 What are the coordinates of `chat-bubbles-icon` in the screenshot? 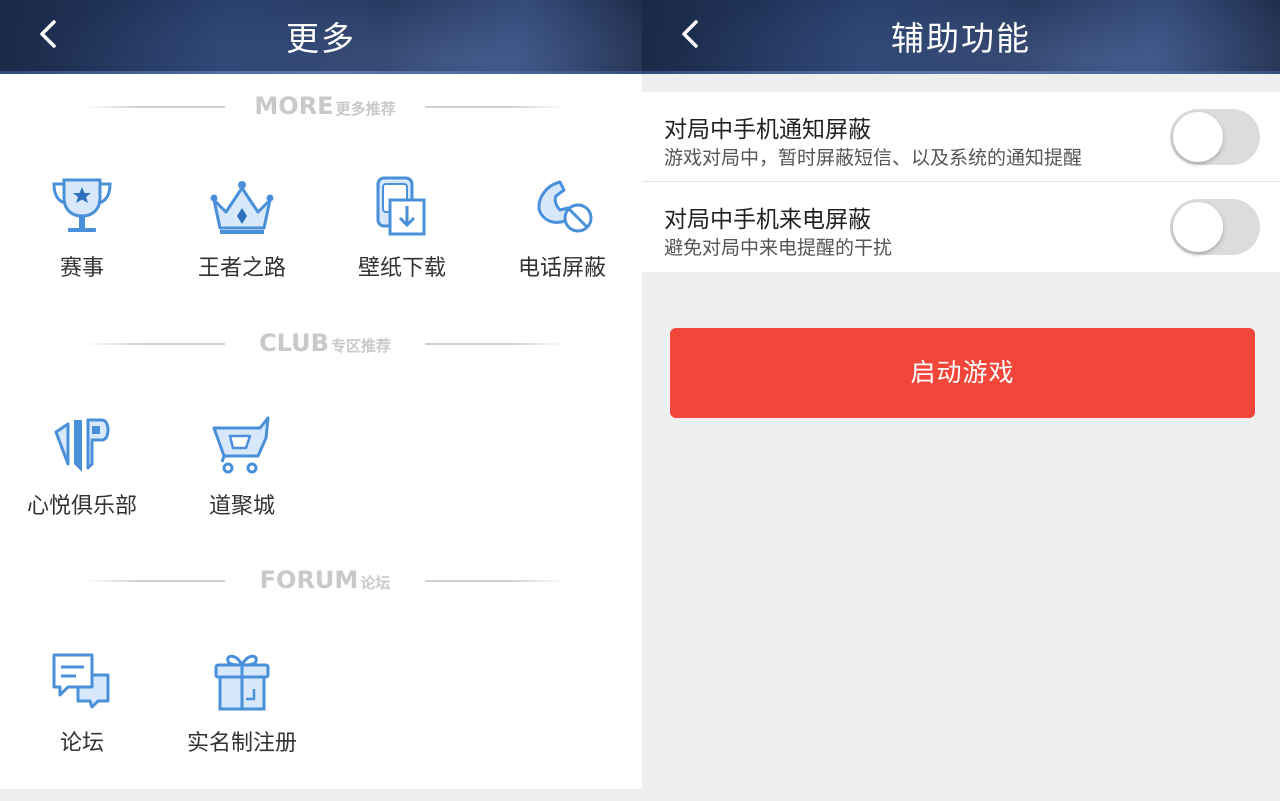 It's located at (82, 683).